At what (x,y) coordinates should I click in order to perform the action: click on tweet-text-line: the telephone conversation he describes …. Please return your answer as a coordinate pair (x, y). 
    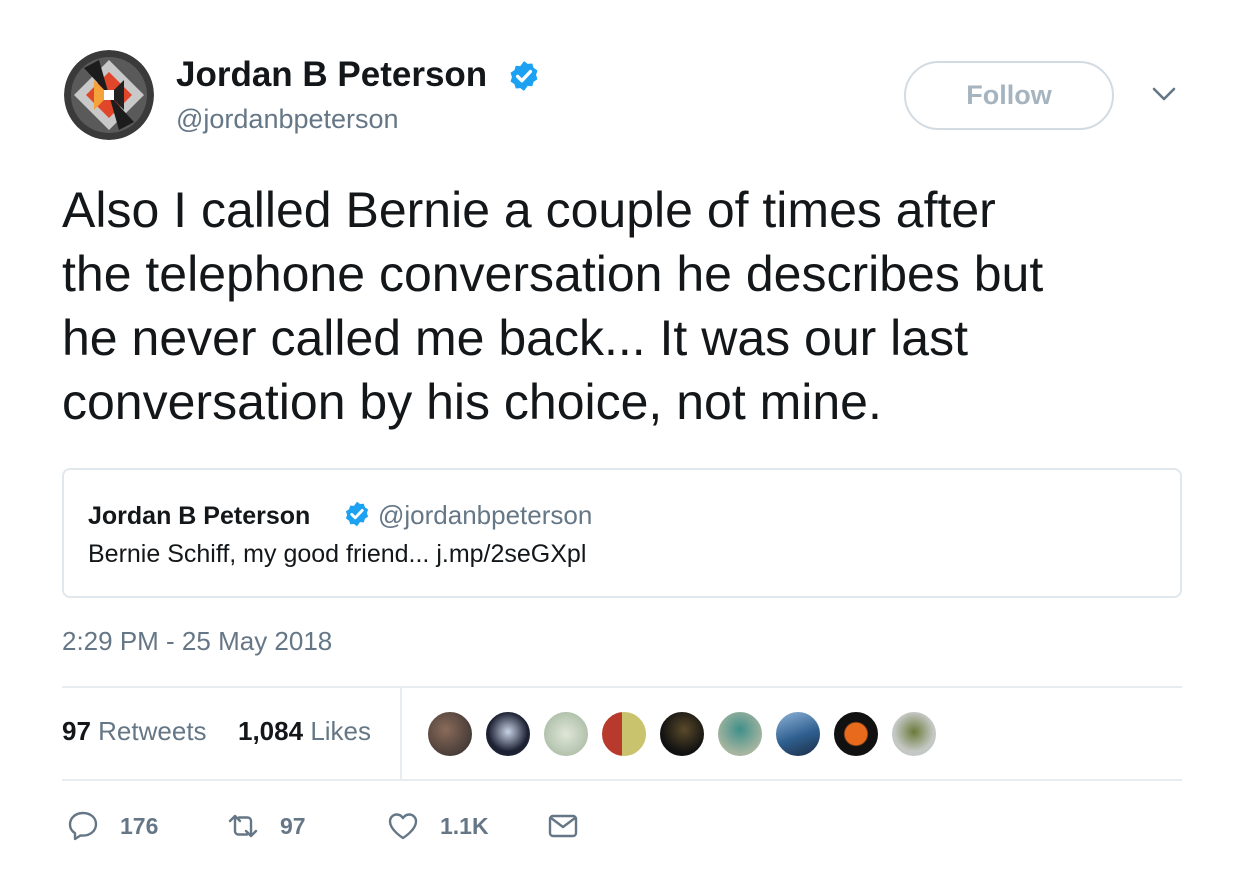
    Looking at the image, I should click on (553, 274).